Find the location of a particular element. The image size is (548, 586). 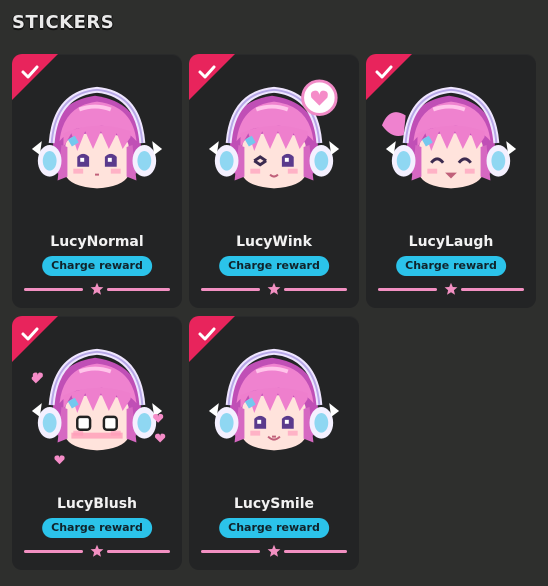

sticker-name: LucyLaugh is located at coordinates (451, 242).